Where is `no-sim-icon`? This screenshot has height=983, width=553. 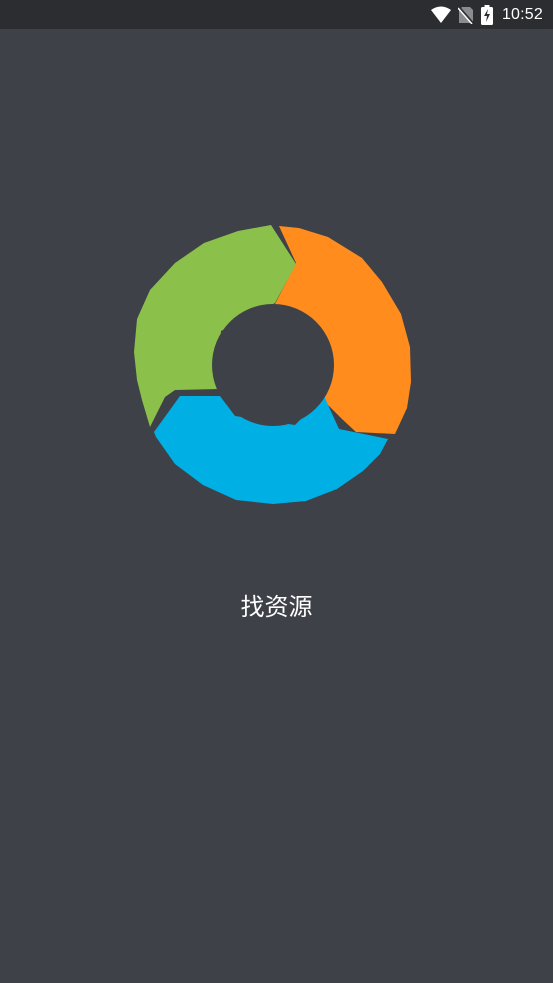
no-sim-icon is located at coordinates (465, 14).